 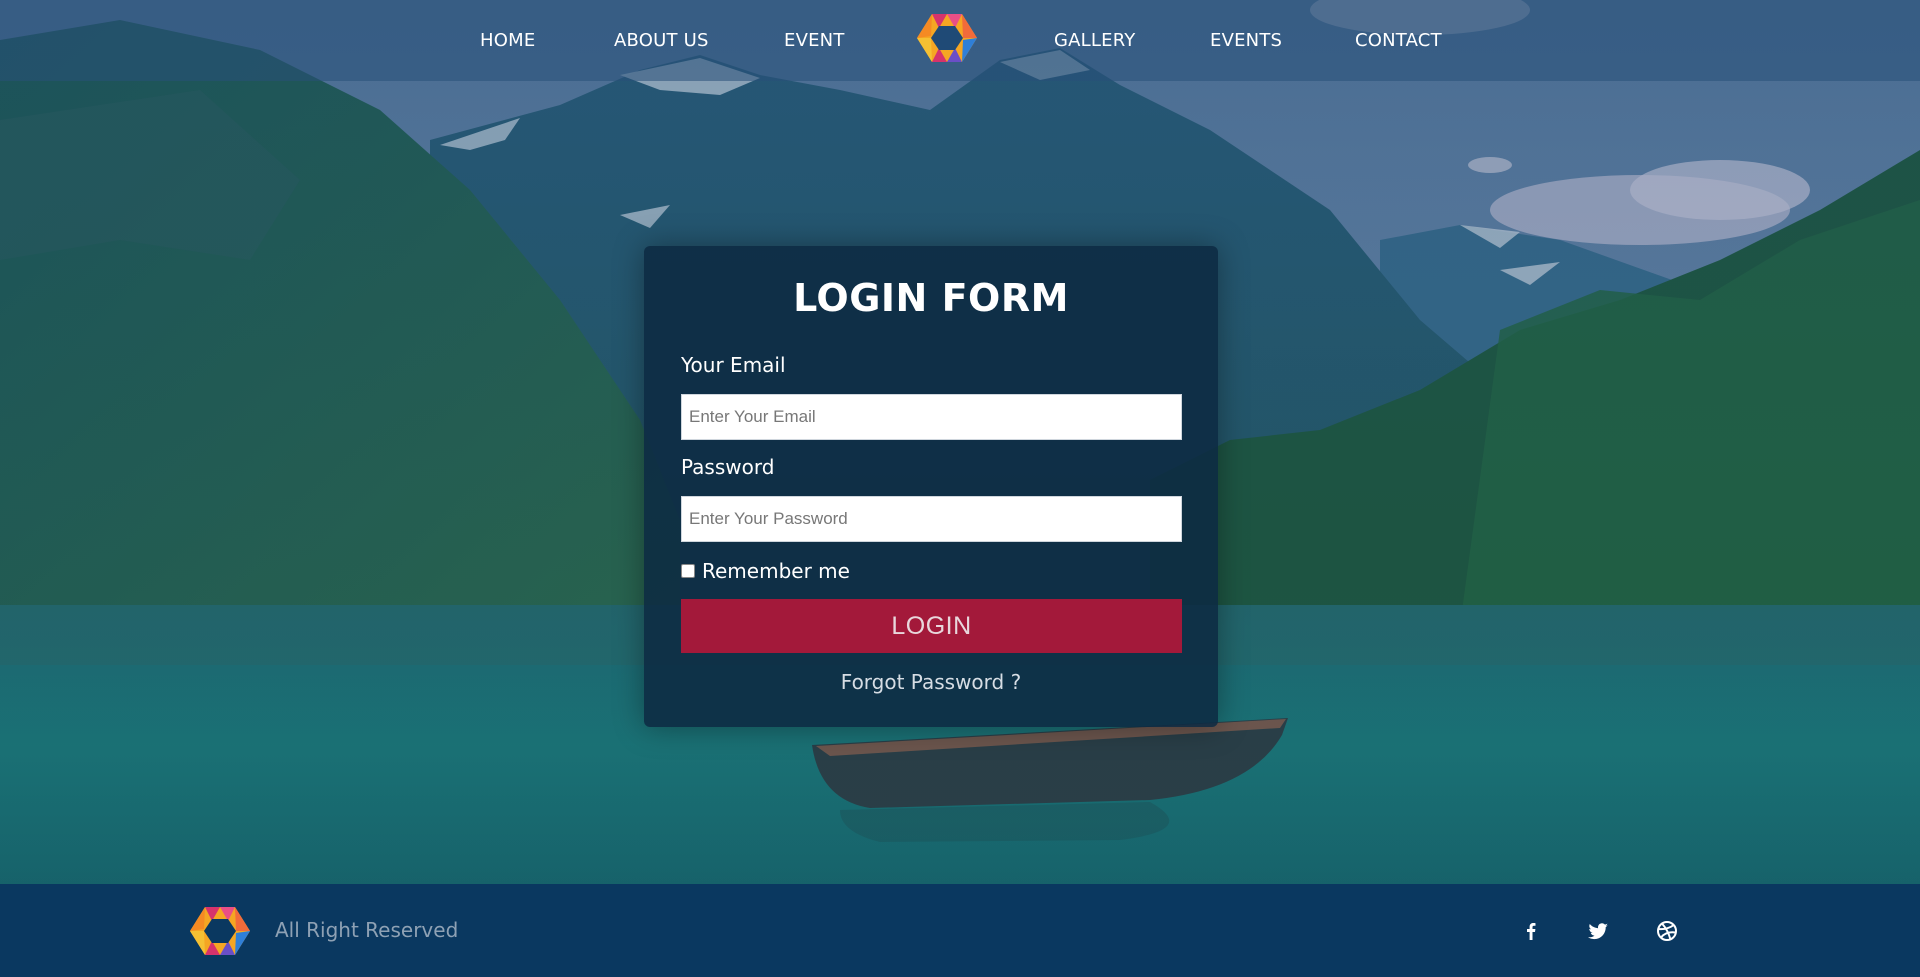 I want to click on copyright-text: All Right Reserved, so click(x=367, y=930).